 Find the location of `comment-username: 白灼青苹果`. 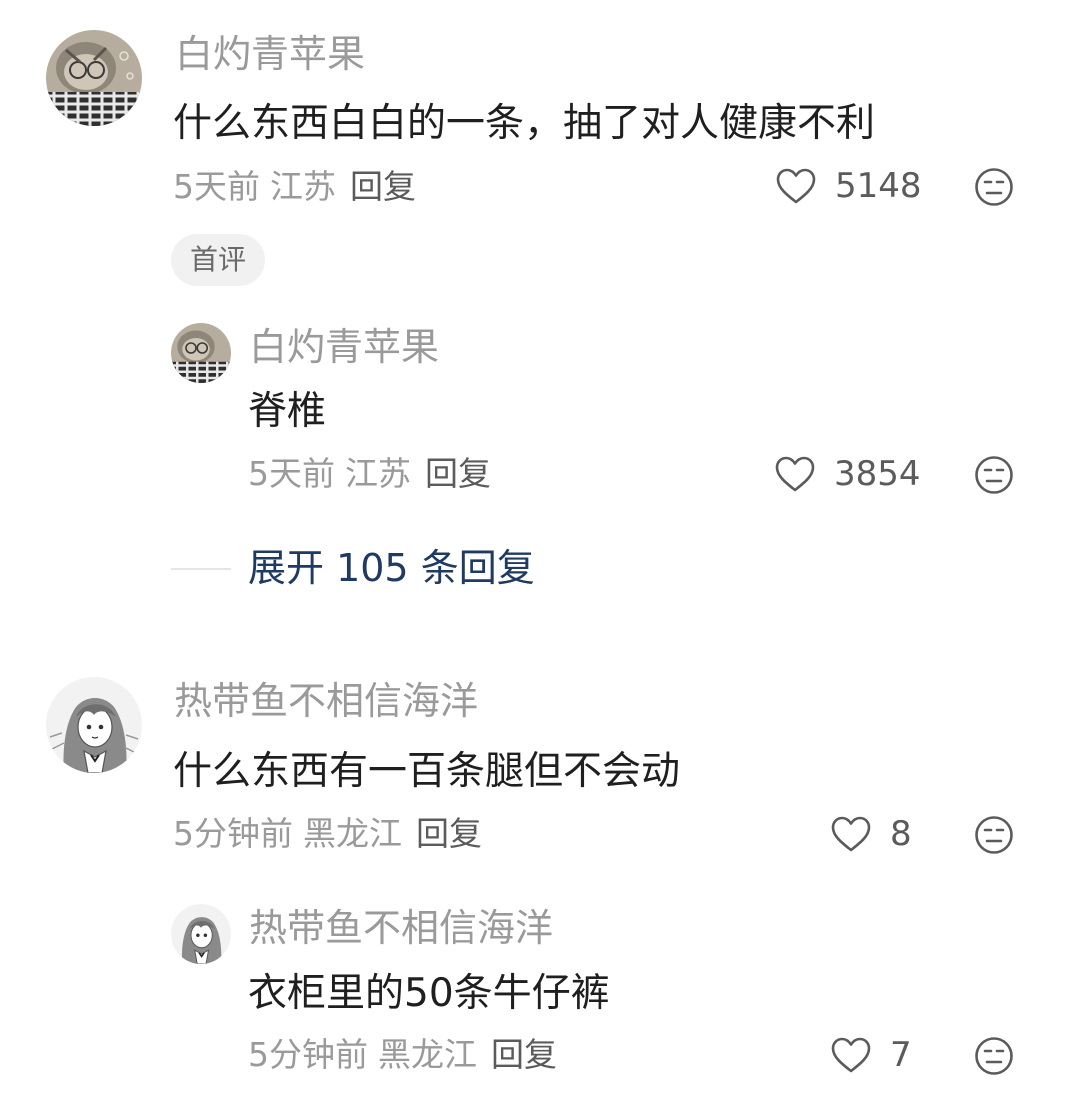

comment-username: 白灼青苹果 is located at coordinates (270, 54).